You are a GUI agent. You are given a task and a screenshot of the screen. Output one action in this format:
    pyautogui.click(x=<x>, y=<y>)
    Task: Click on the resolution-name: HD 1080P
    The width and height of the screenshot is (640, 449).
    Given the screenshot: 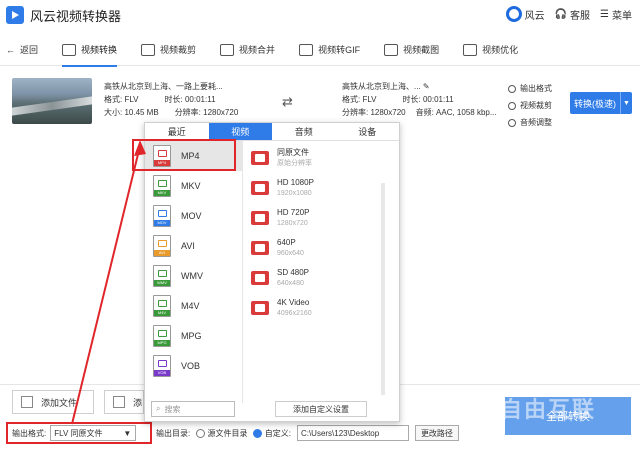 What is the action you would take?
    pyautogui.click(x=295, y=182)
    